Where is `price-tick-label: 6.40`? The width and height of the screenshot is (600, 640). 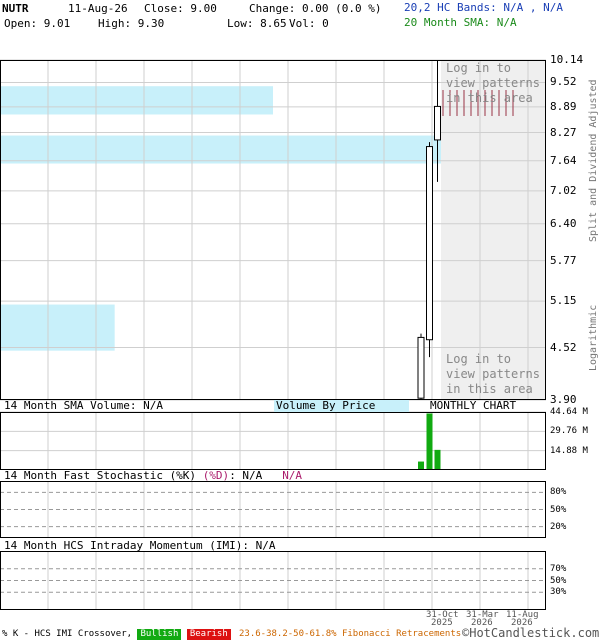
price-tick-label: 6.40 is located at coordinates (563, 223).